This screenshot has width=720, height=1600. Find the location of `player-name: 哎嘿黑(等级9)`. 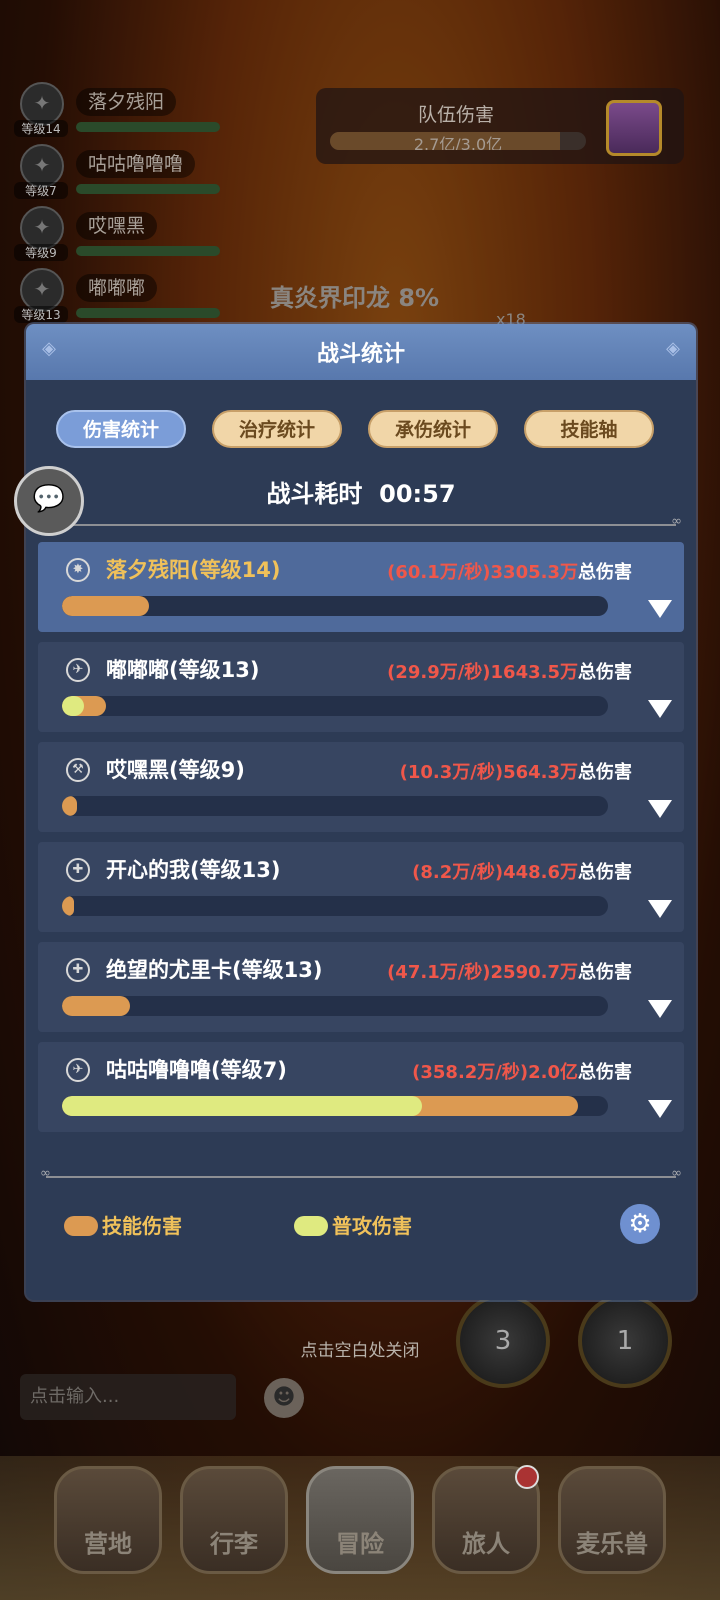

player-name: 哎嘿黑(等级9) is located at coordinates (175, 770).